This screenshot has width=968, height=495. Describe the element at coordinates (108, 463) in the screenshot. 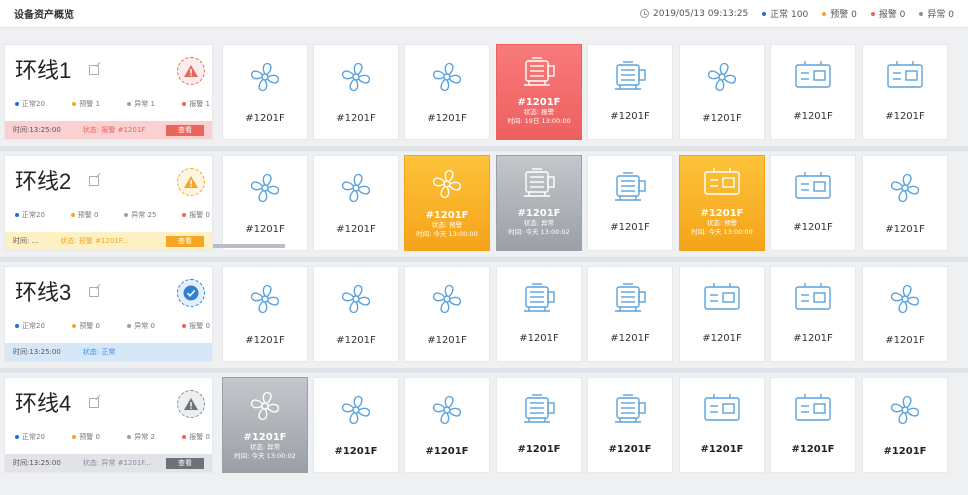

I see `line-footer: 时间:13:25:00 状态: 异常 #1201F... 查看` at that location.